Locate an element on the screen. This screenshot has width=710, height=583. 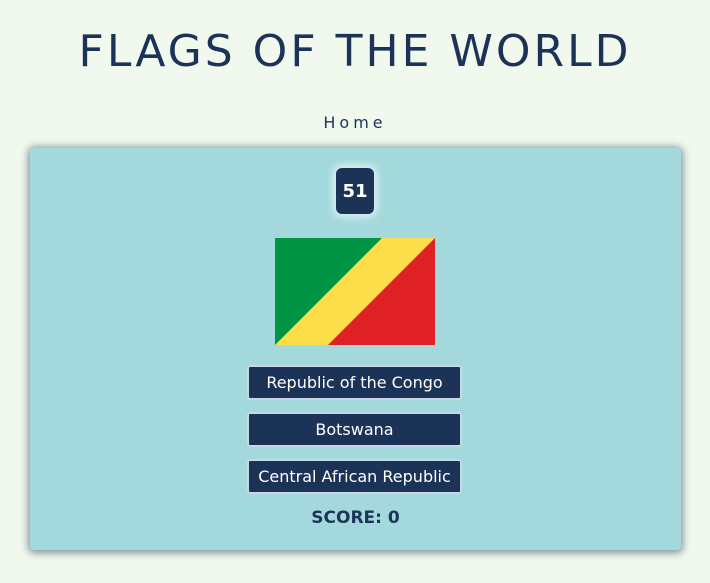
flag-image is located at coordinates (355, 291).